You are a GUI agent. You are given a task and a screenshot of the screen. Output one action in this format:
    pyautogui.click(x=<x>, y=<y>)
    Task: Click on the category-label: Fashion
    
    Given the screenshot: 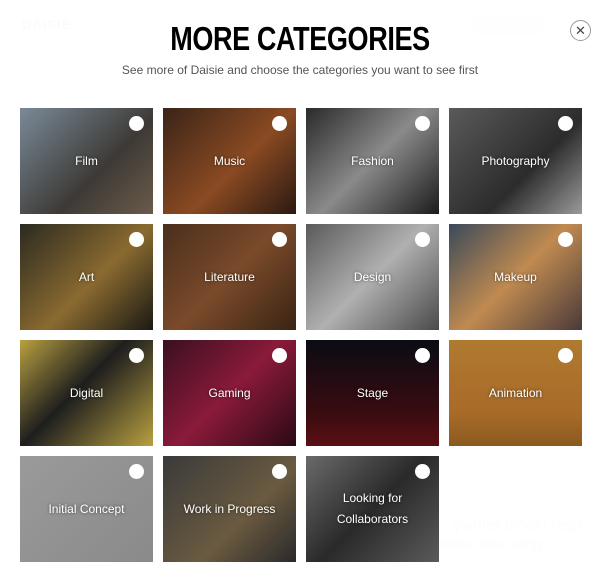 What is the action you would take?
    pyautogui.click(x=372, y=160)
    